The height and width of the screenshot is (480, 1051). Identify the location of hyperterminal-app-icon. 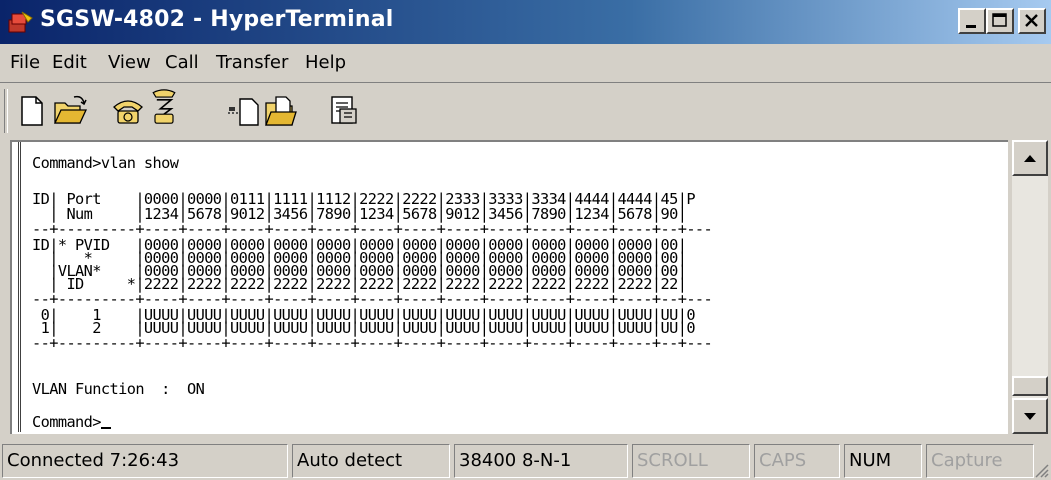
(21, 22).